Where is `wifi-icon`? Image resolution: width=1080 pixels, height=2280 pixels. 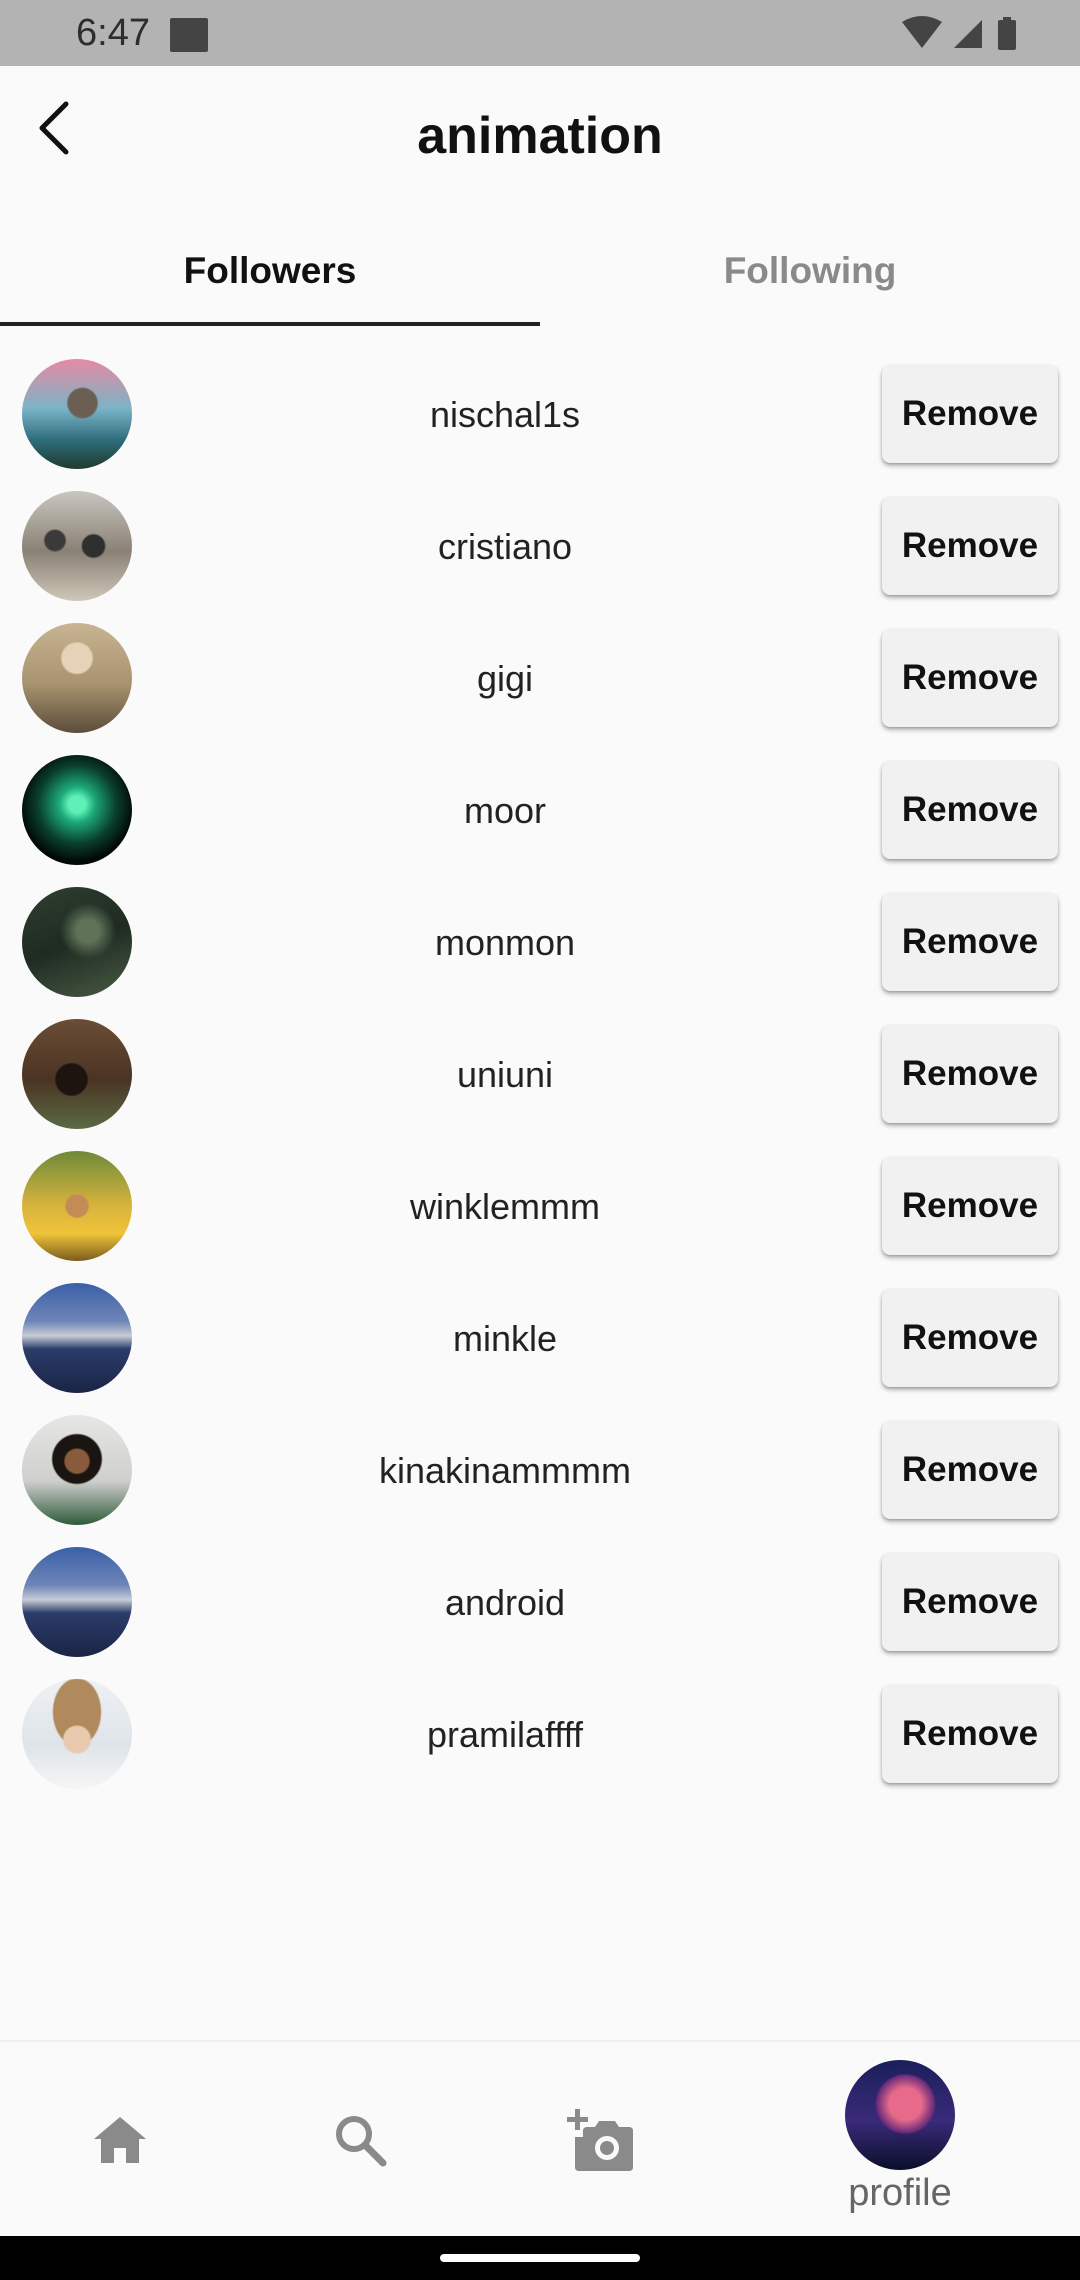
wifi-icon is located at coordinates (922, 32).